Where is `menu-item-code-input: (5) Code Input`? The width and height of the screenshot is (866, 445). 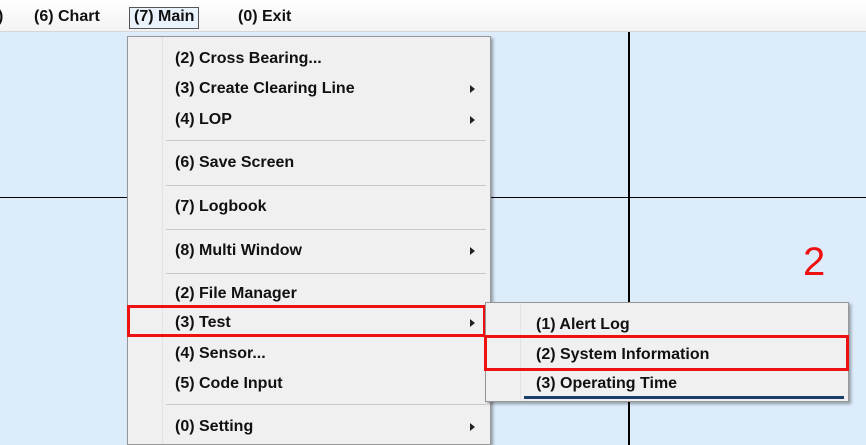 menu-item-code-input: (5) Code Input is located at coordinates (229, 384).